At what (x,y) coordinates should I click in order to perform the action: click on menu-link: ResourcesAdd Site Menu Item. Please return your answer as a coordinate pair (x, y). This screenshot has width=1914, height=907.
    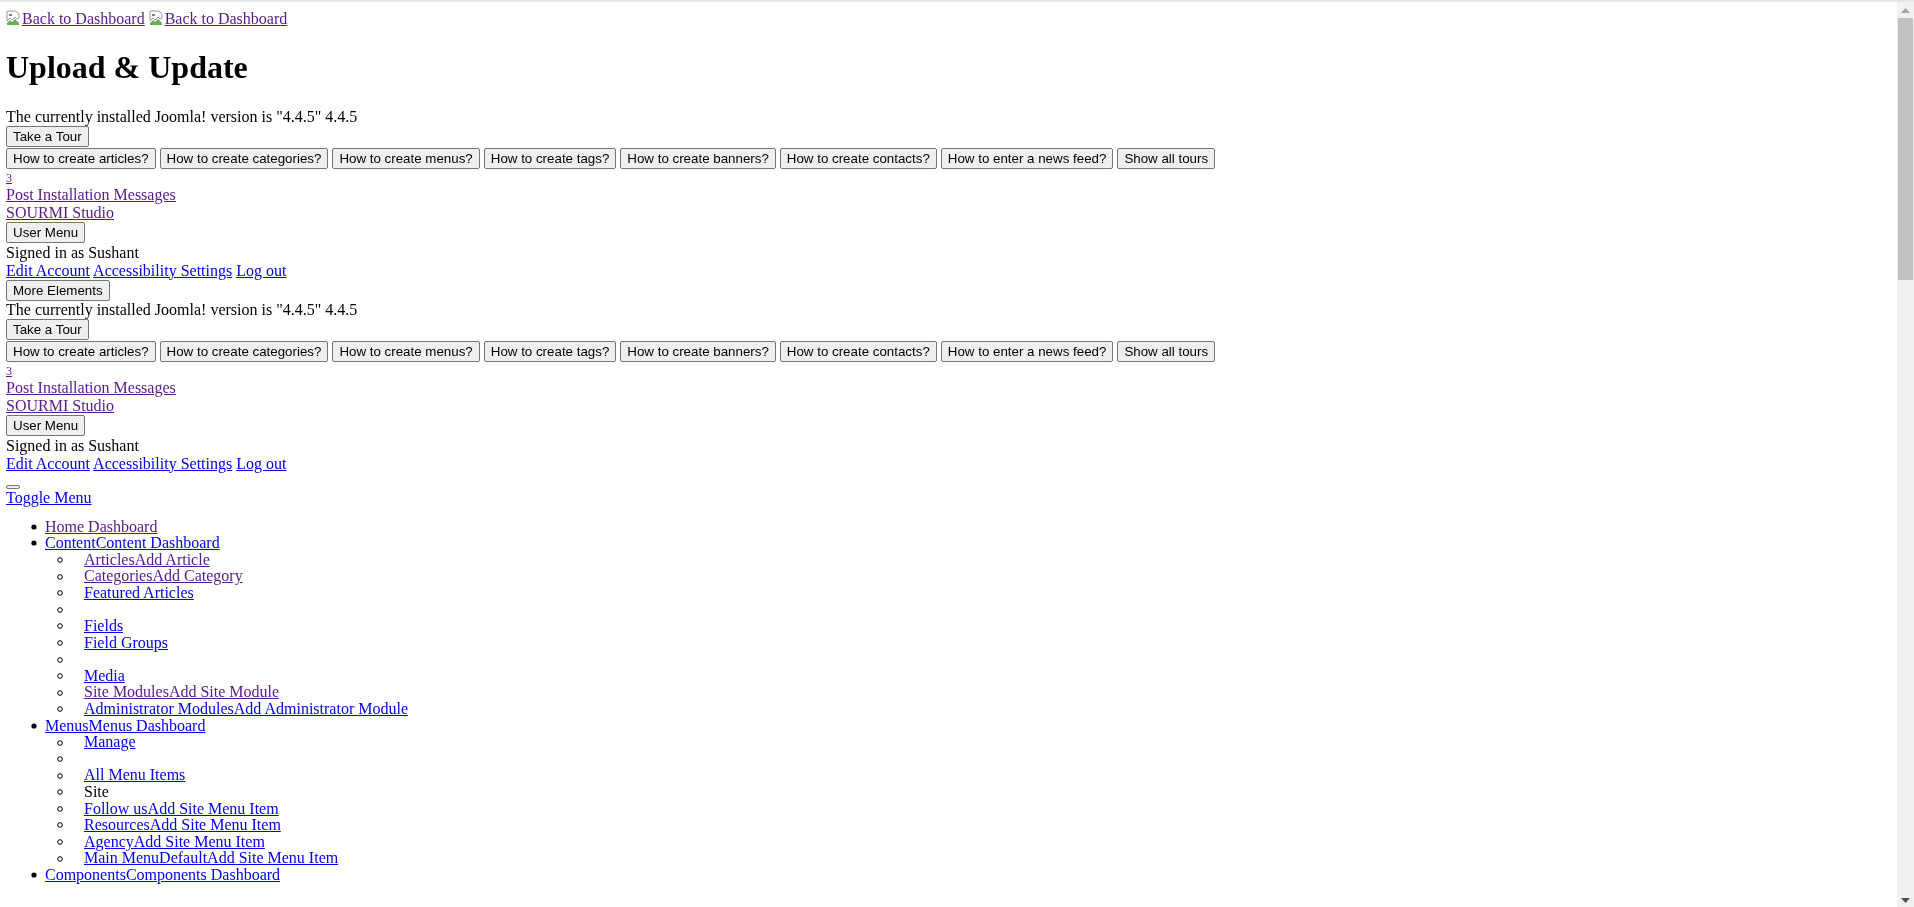
    Looking at the image, I should click on (182, 825).